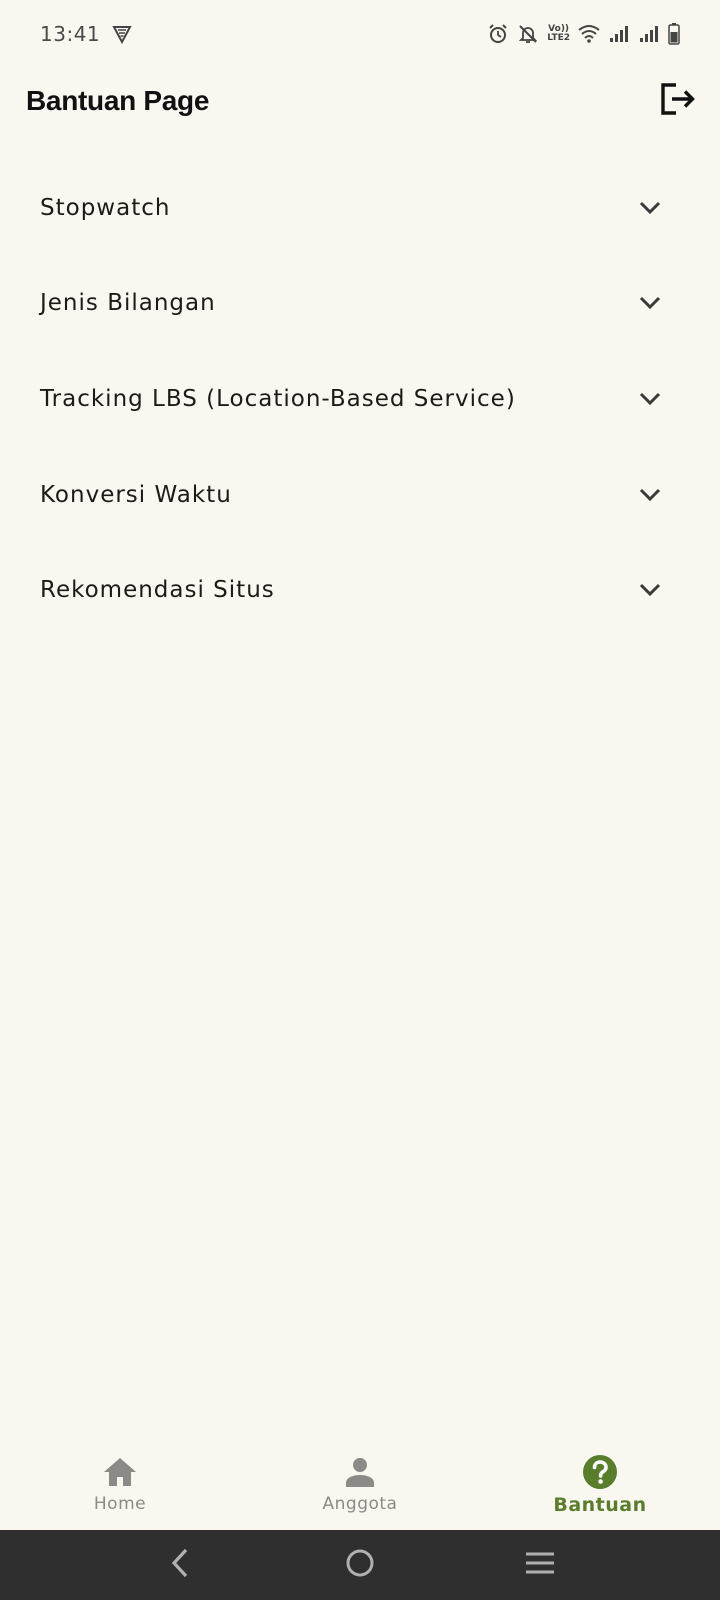 The image size is (720, 1600). I want to click on bottom-nav: Home Anggota Bantuan, so click(360, 1481).